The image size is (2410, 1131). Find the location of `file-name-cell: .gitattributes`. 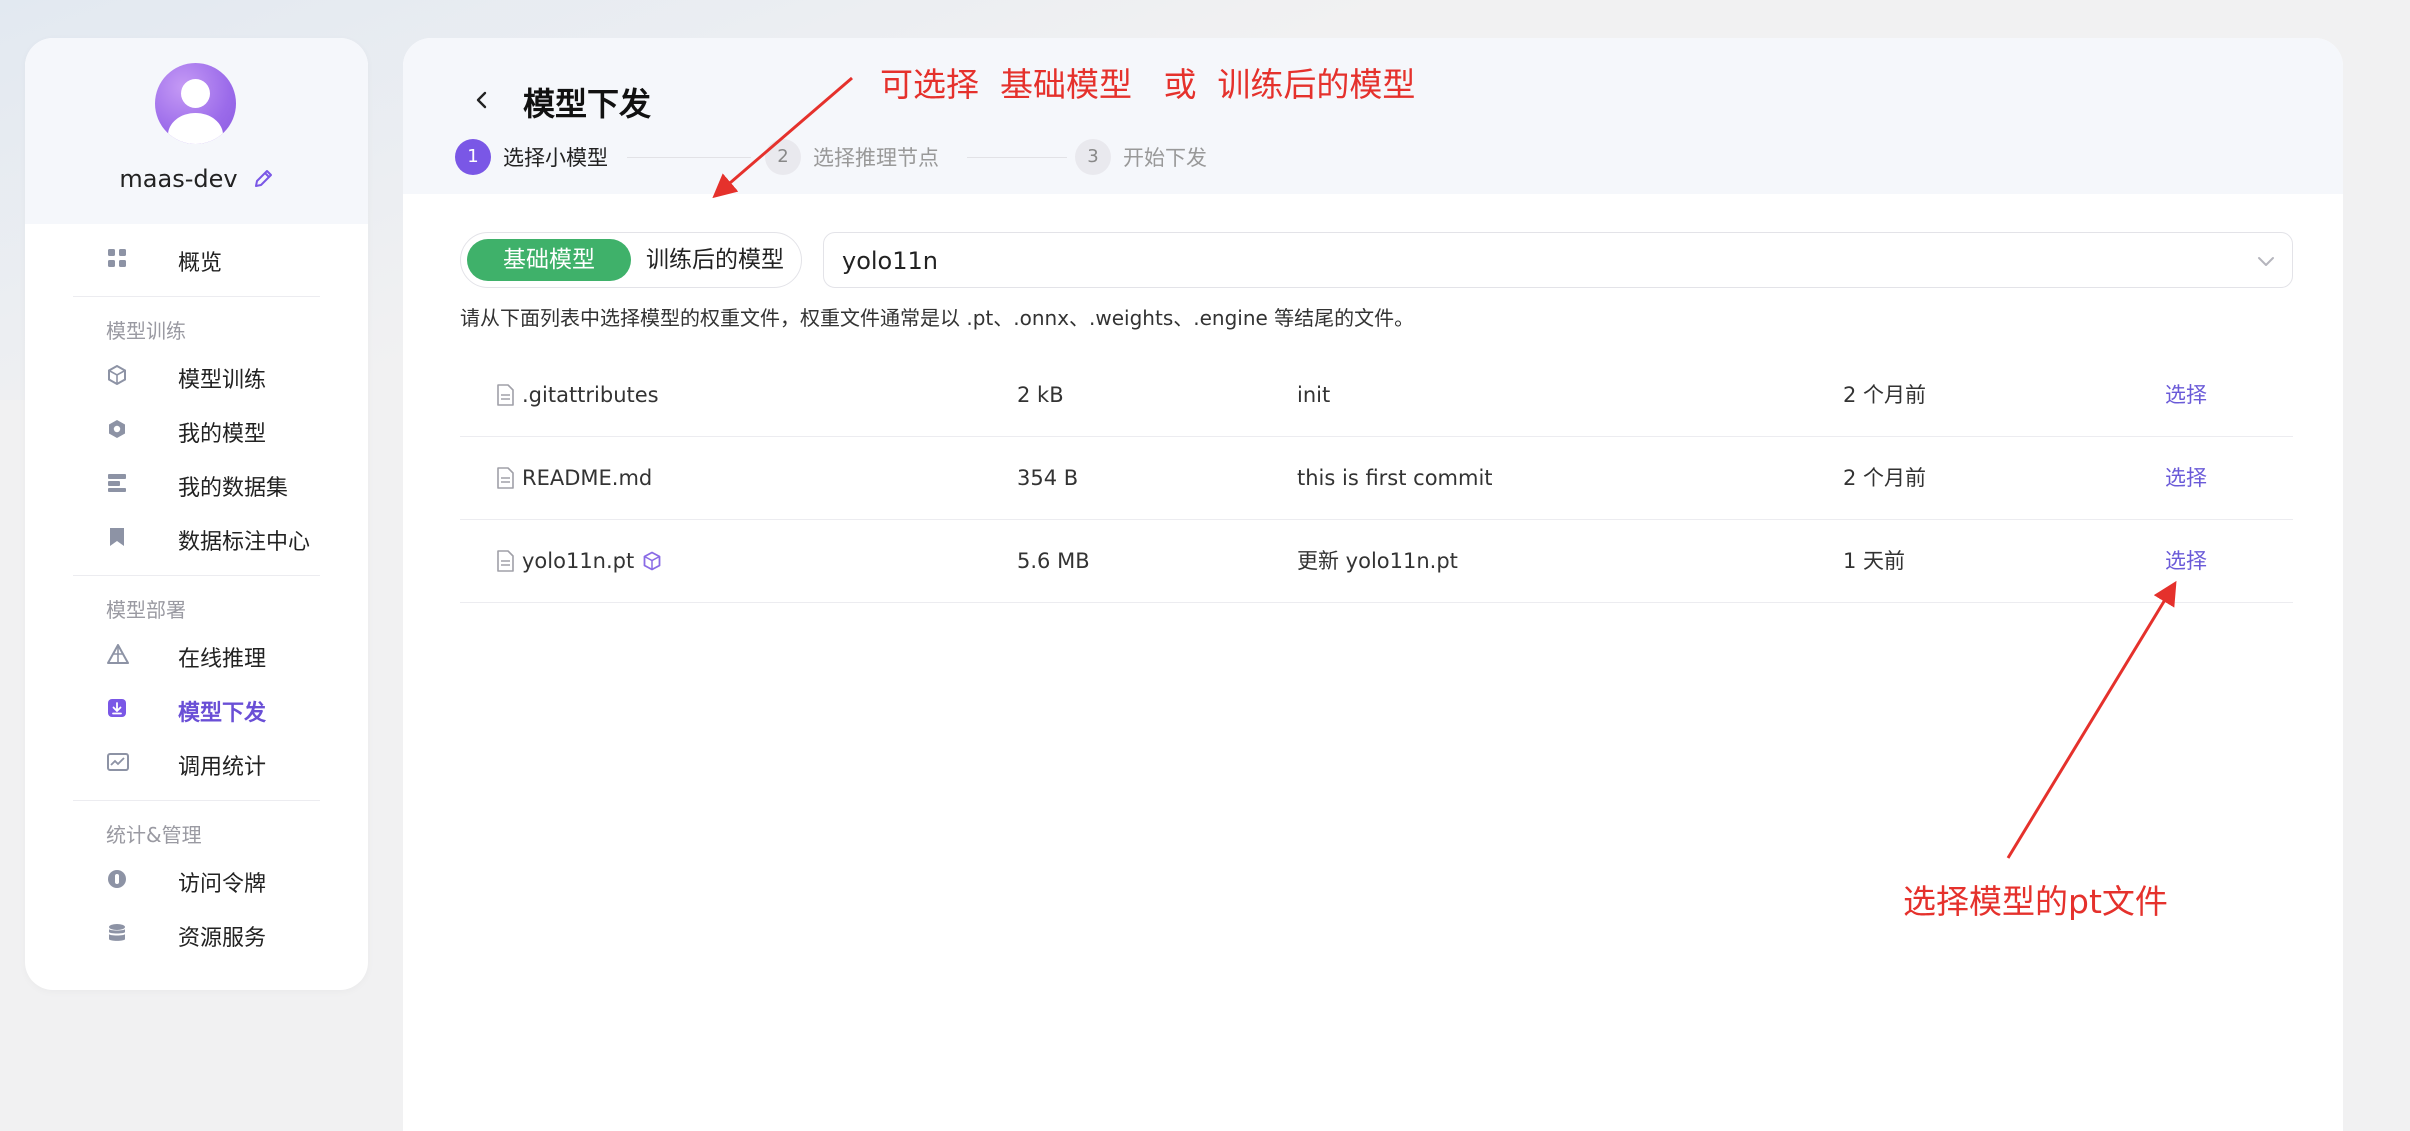

file-name-cell: .gitattributes is located at coordinates (577, 395).